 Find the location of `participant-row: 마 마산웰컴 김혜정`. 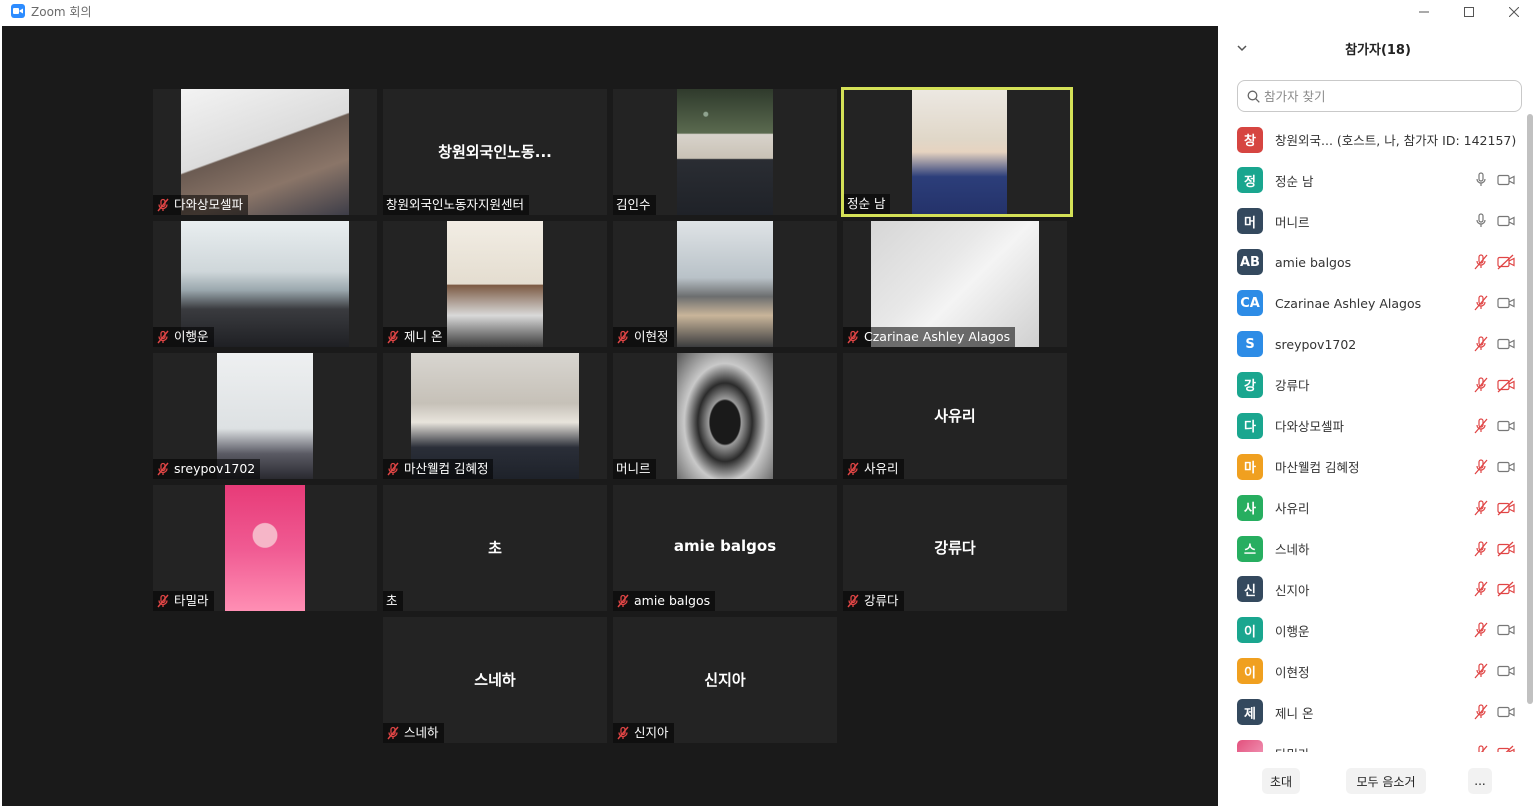

participant-row: 마 마산웰컴 김혜정 is located at coordinates (1372, 466).